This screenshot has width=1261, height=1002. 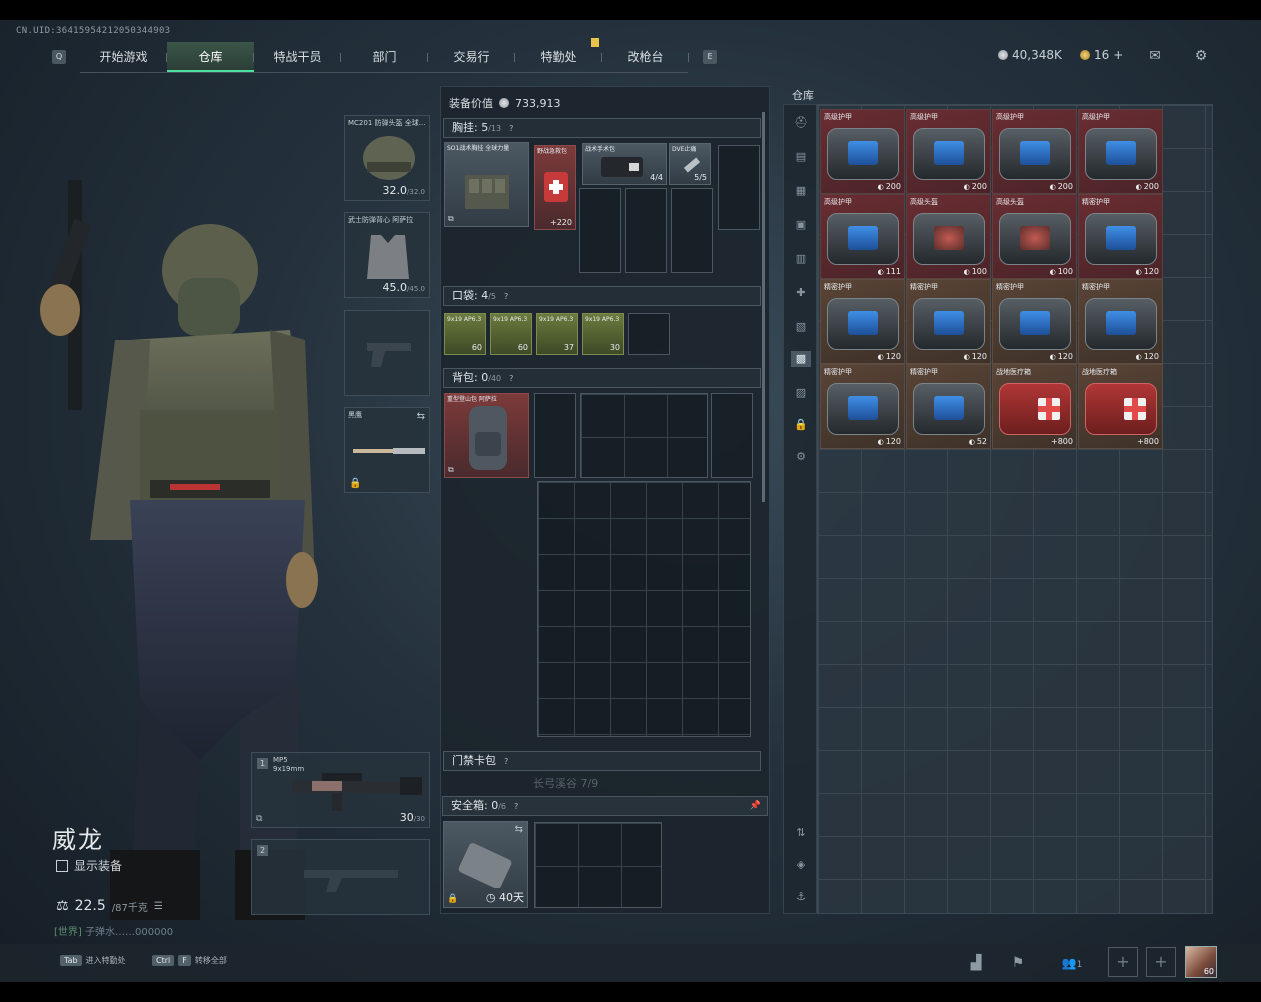 What do you see at coordinates (62, 906) in the screenshot?
I see `weight-icon: ⚖` at bounding box center [62, 906].